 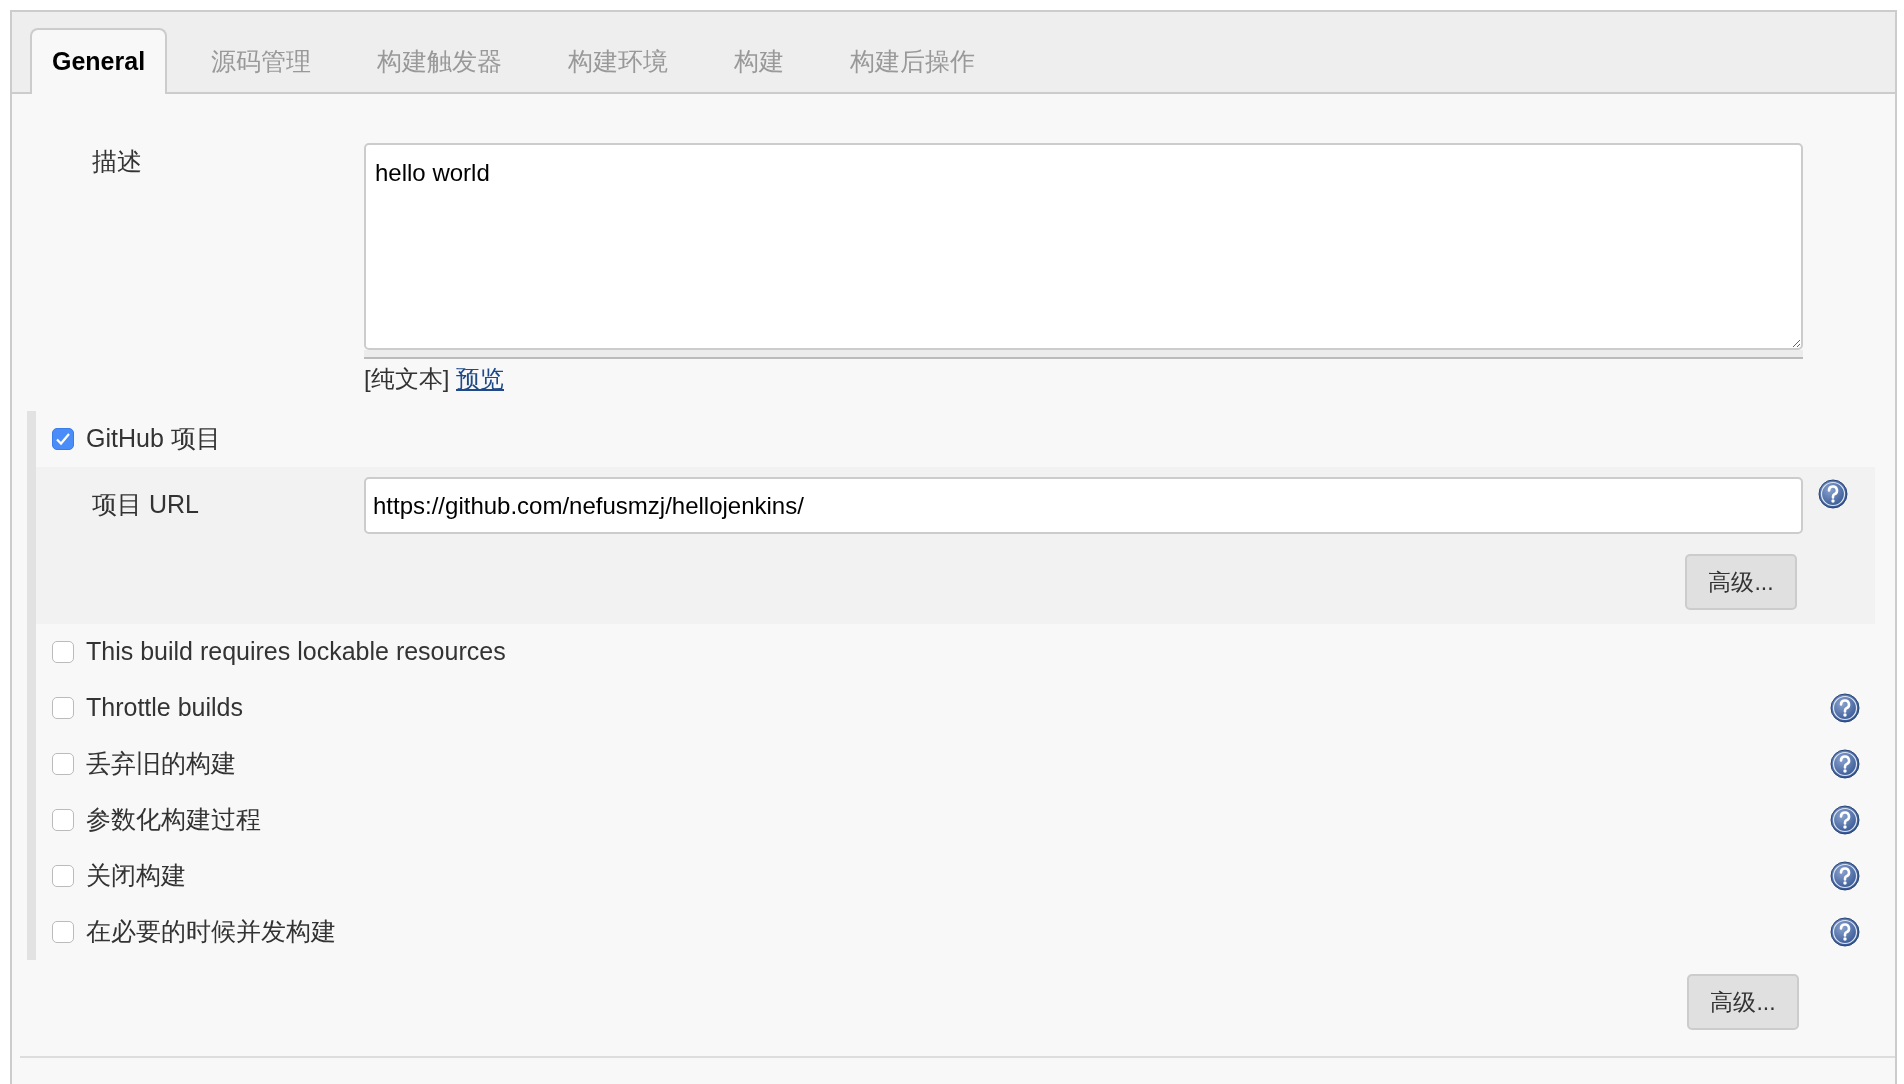 What do you see at coordinates (136, 876) in the screenshot?
I see `checkbox-label: 关闭构建` at bounding box center [136, 876].